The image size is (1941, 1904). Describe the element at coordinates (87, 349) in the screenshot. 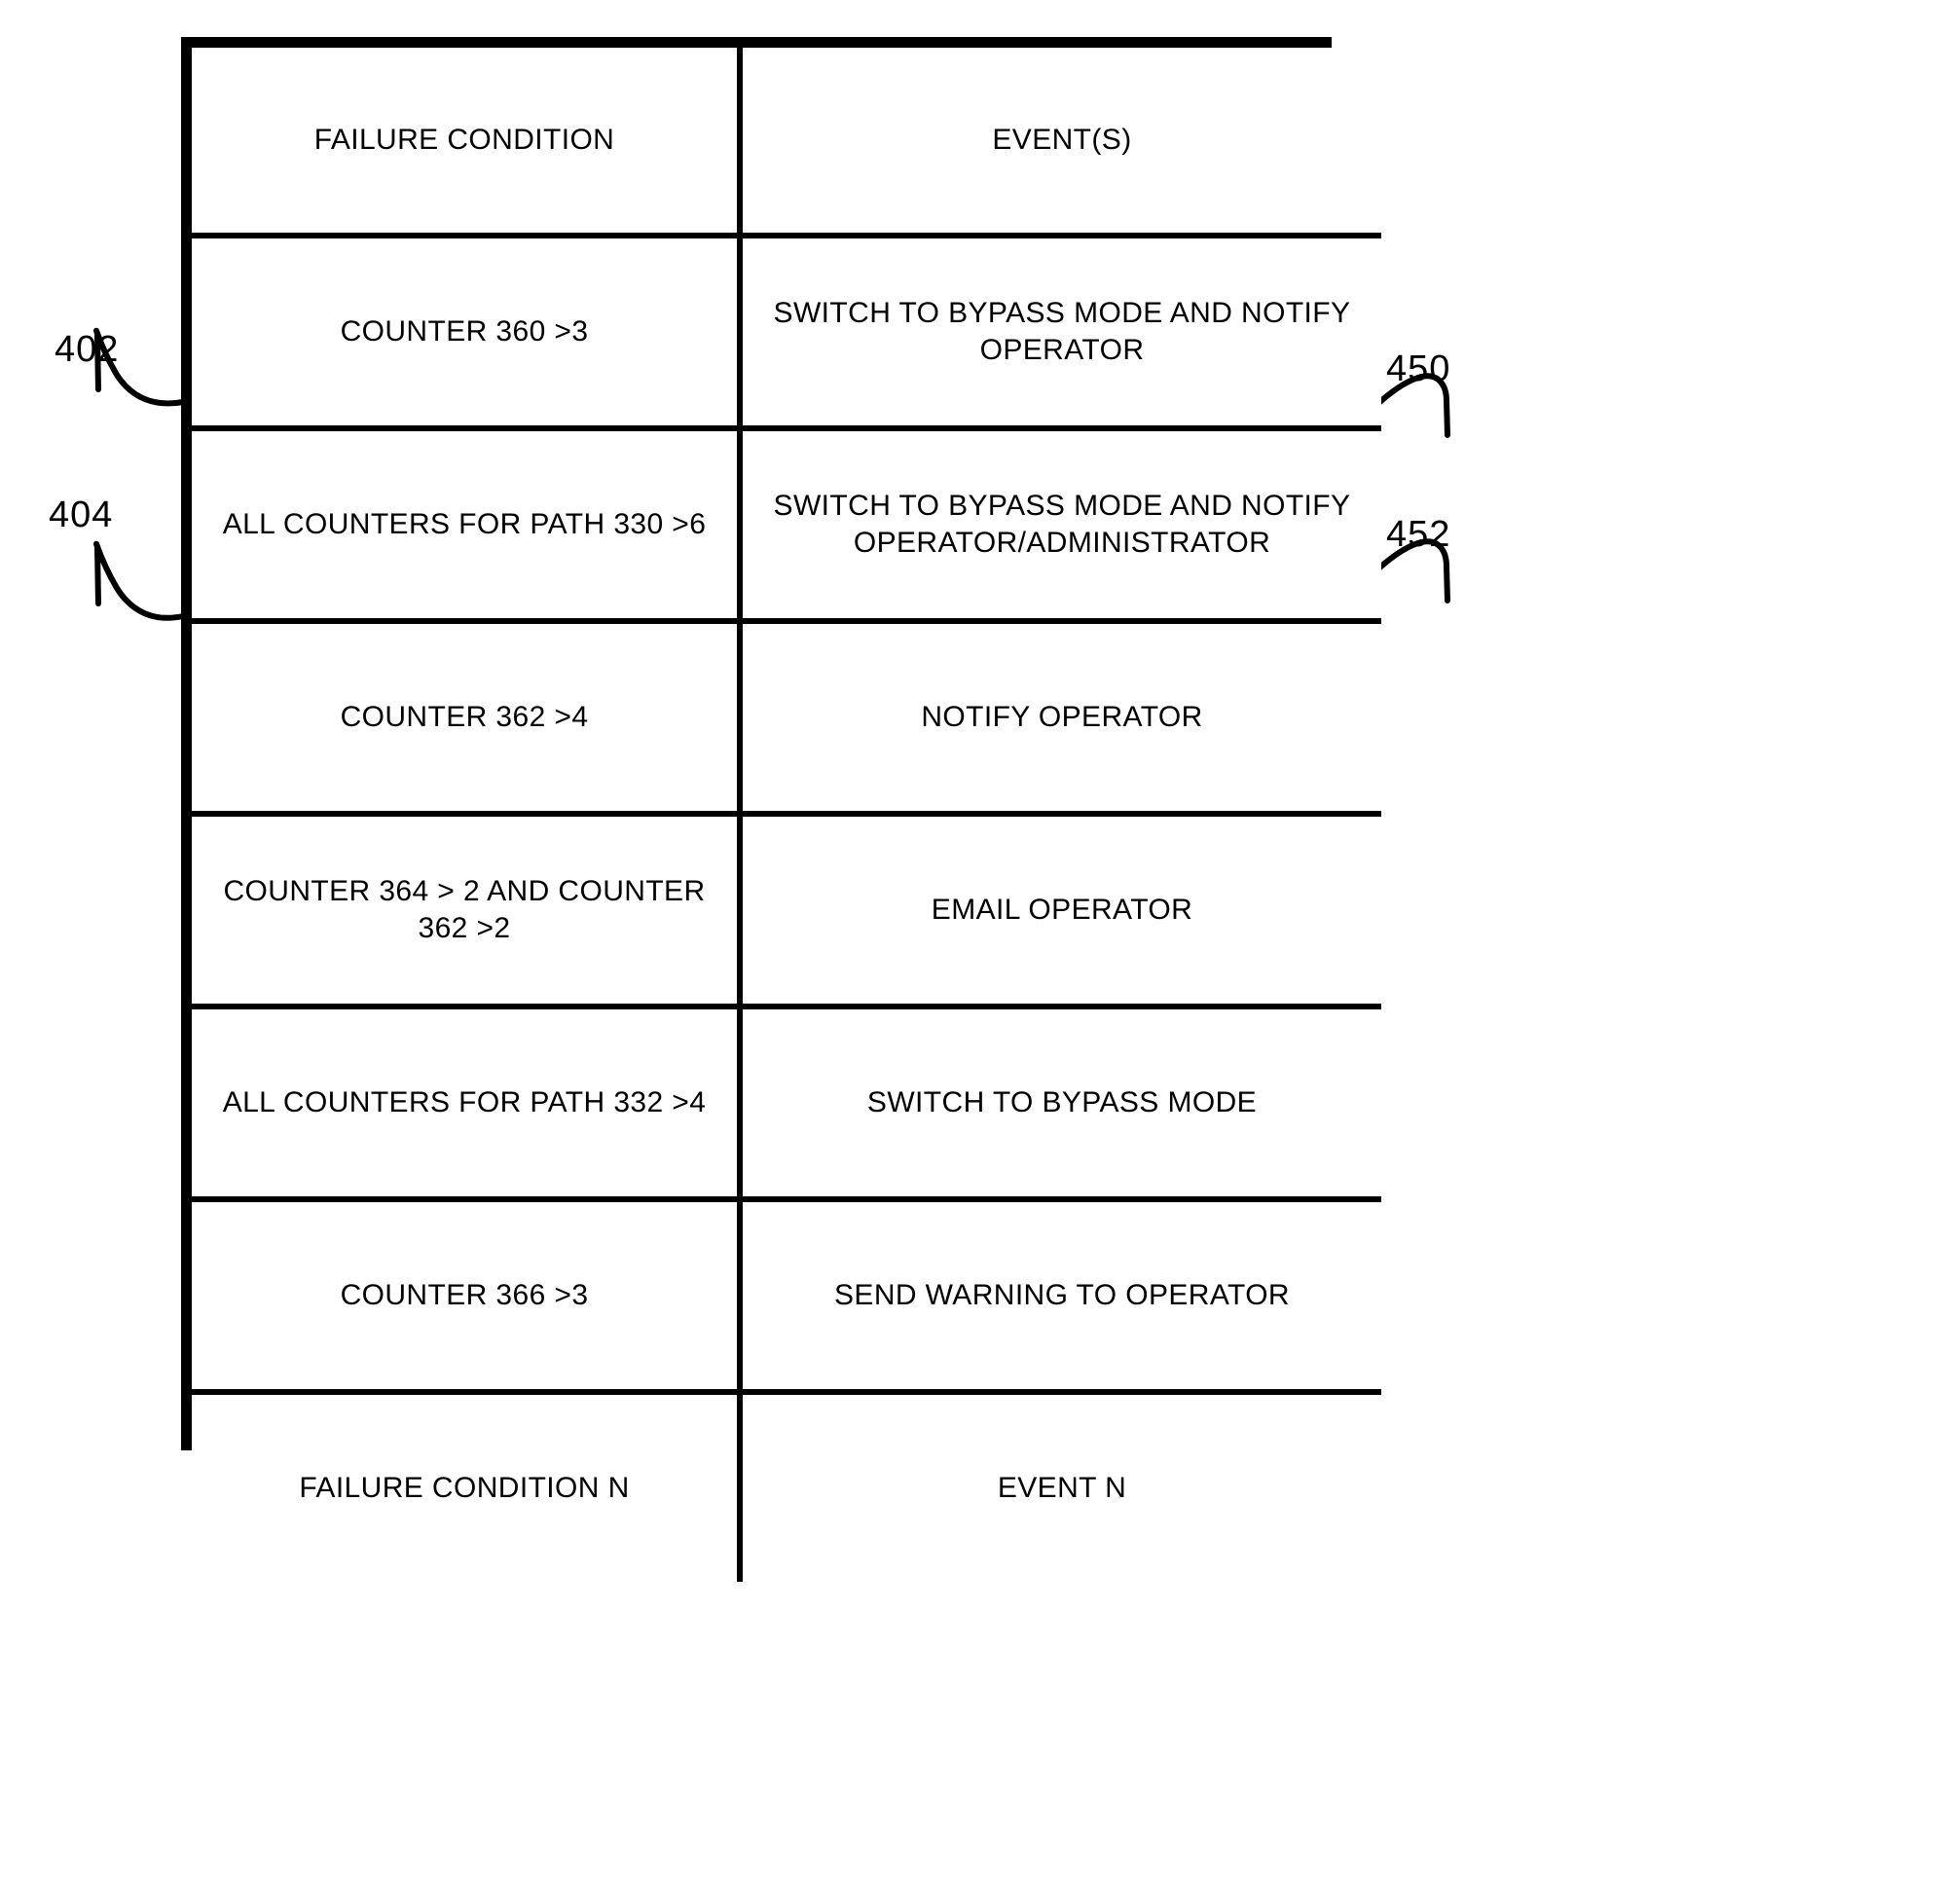

I see `reference-numeral-402: 402` at that location.